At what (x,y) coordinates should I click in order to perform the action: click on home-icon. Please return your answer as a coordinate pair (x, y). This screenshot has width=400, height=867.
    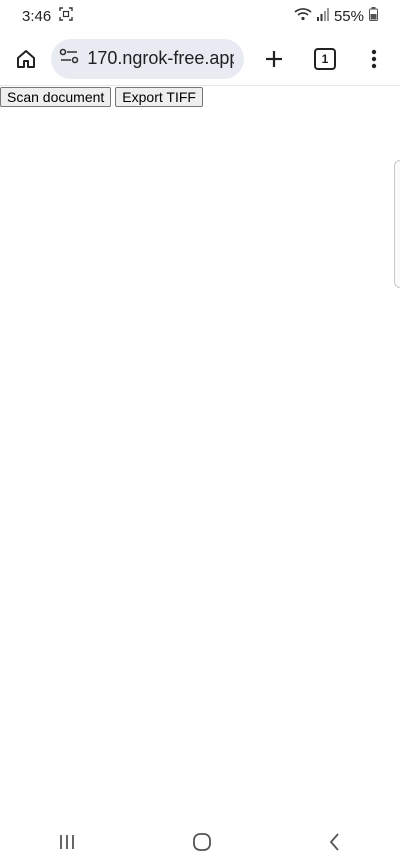
    Looking at the image, I should click on (25, 59).